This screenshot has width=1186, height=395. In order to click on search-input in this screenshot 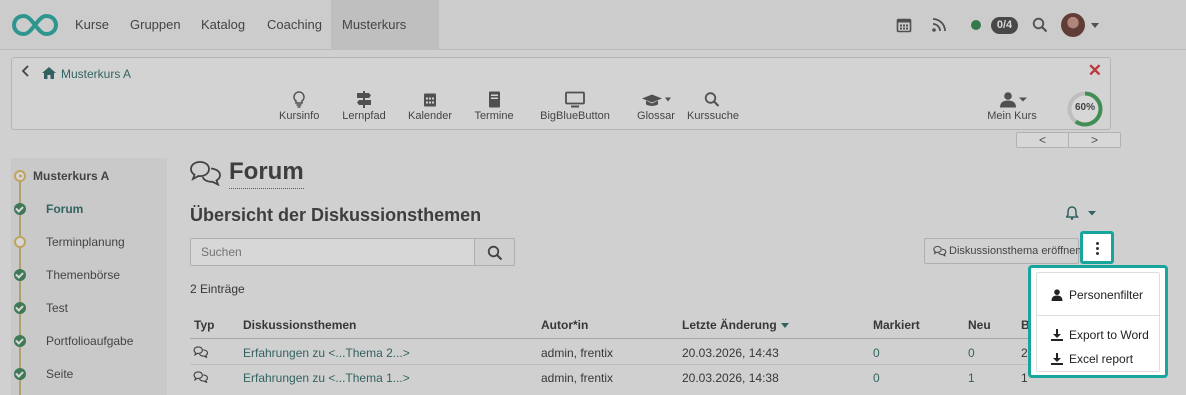, I will do `click(332, 252)`.